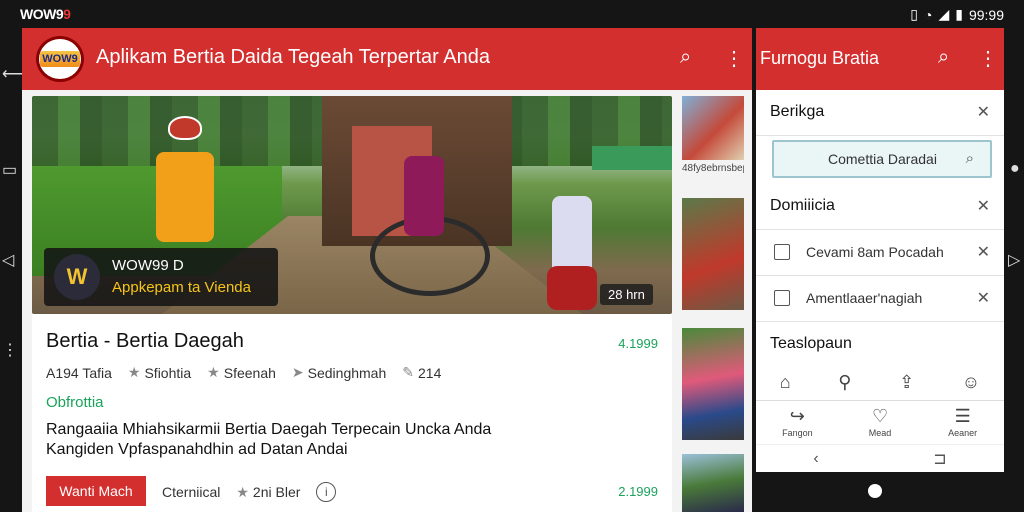 Image resolution: width=1024 pixels, height=512 pixels. Describe the element at coordinates (797, 111) in the screenshot. I see `section-label: Berikga` at that location.